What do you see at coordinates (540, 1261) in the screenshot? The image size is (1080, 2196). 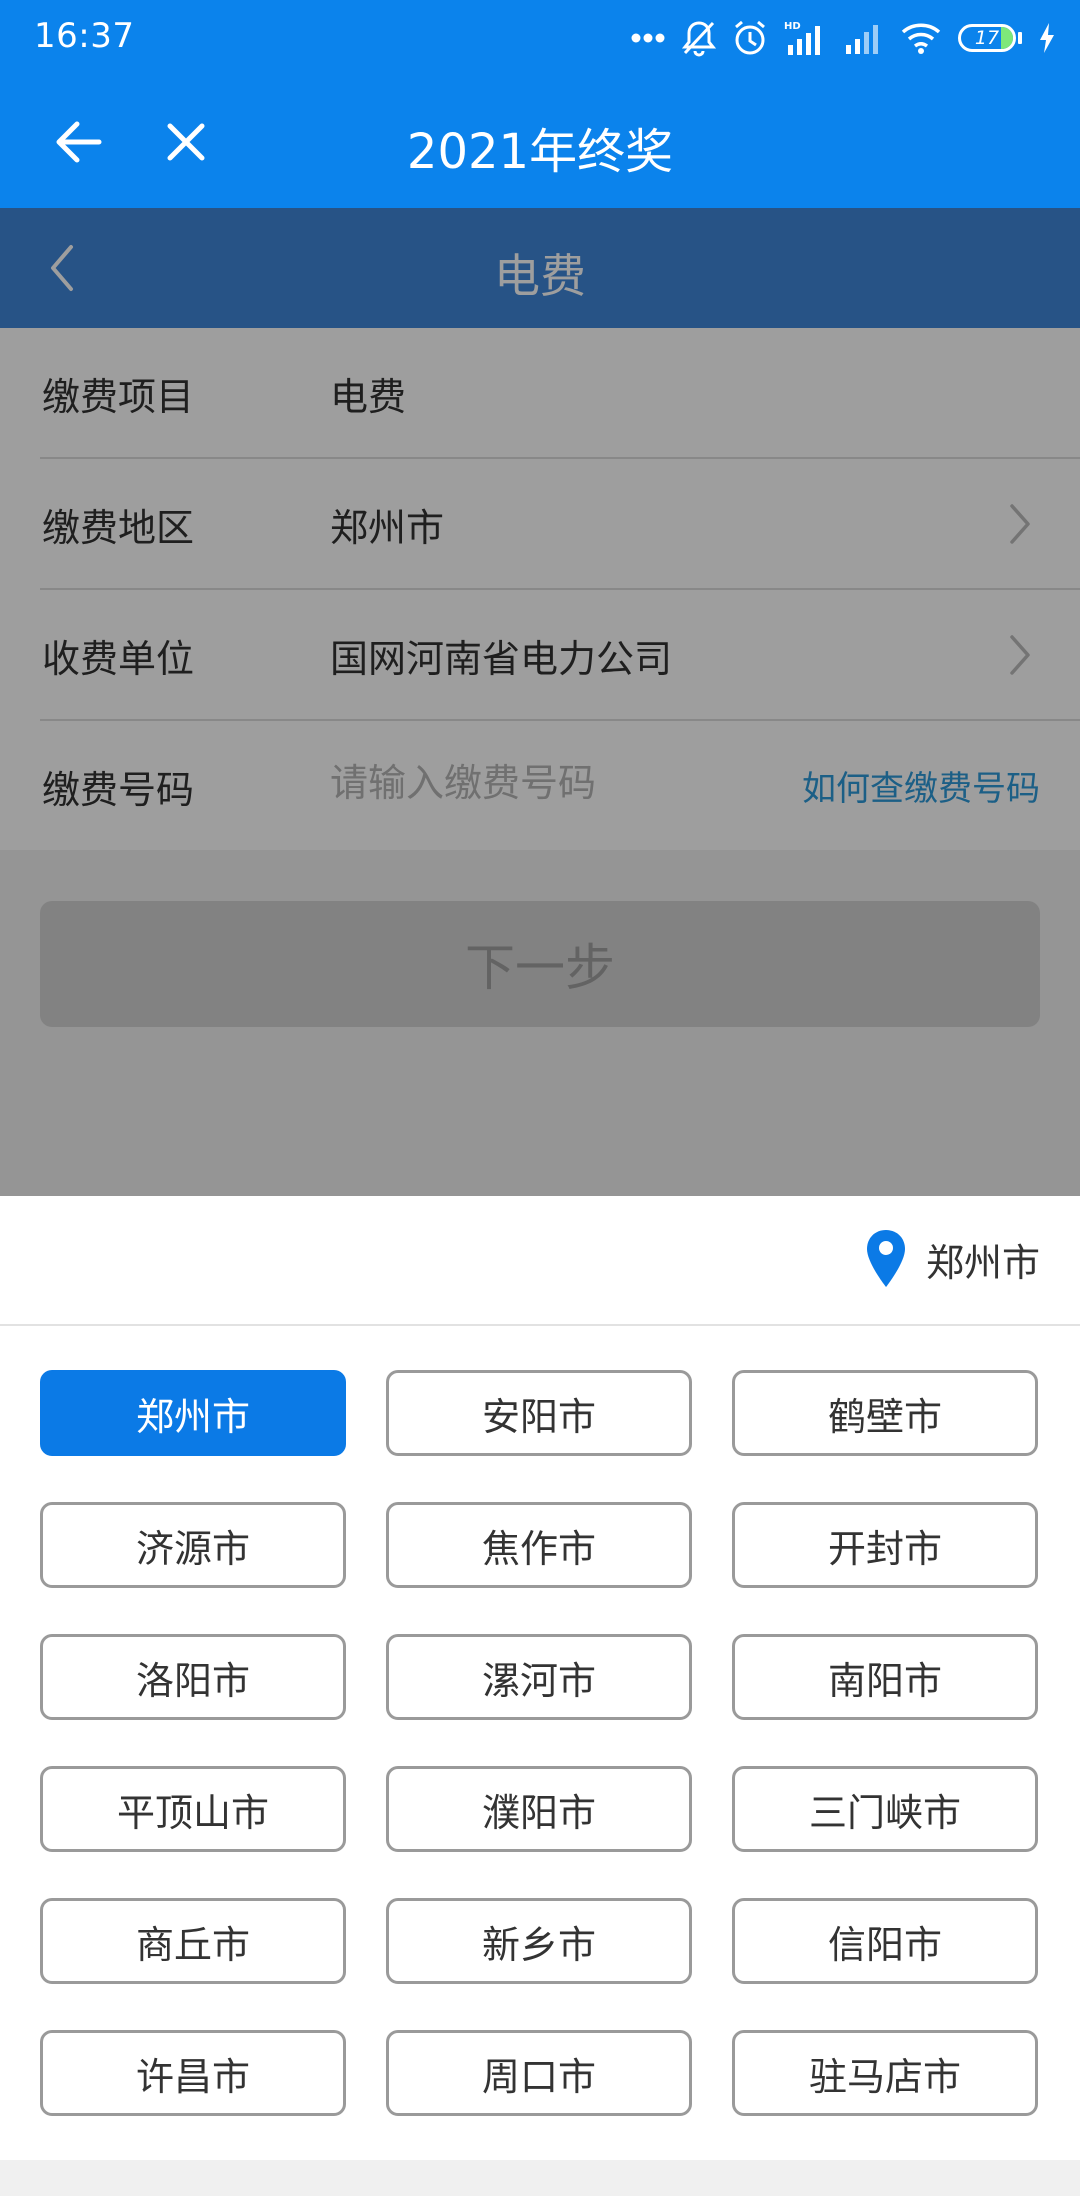 I see `current-location-bar: 郑州市` at bounding box center [540, 1261].